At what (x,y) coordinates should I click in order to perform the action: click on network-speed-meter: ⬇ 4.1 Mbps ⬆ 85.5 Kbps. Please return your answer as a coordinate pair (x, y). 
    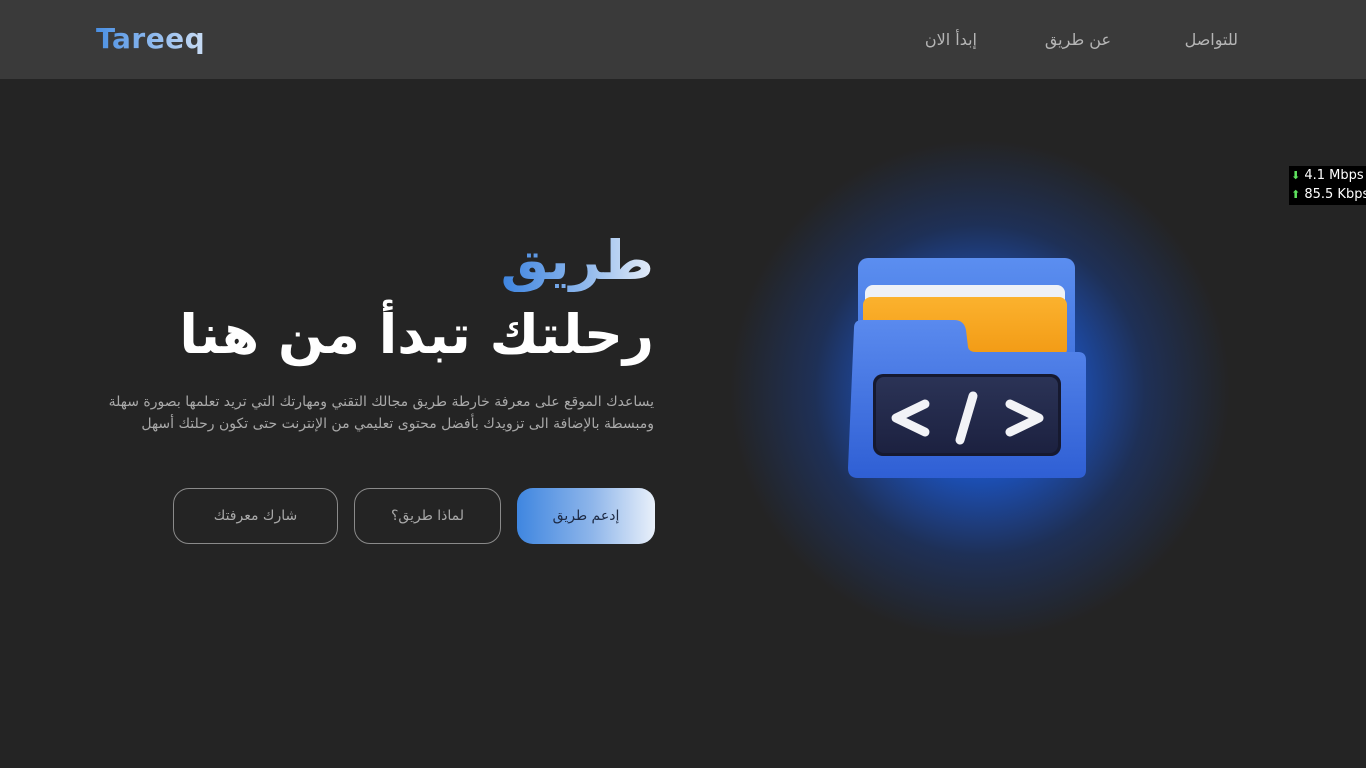
    Looking at the image, I should click on (1327, 185).